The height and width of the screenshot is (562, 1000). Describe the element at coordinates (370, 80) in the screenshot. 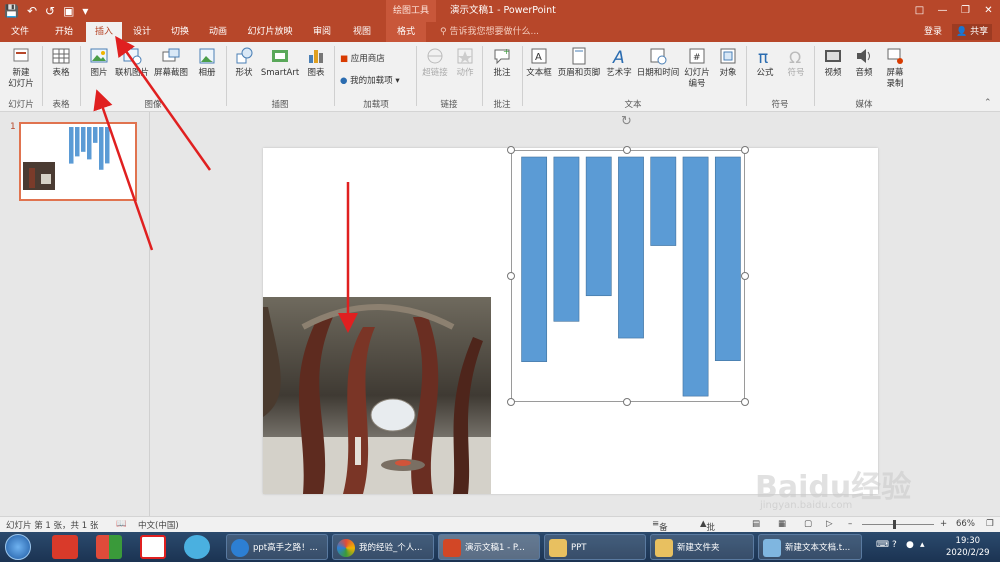

I see `my-addins-button: ● 我的加载项 ▾` at that location.